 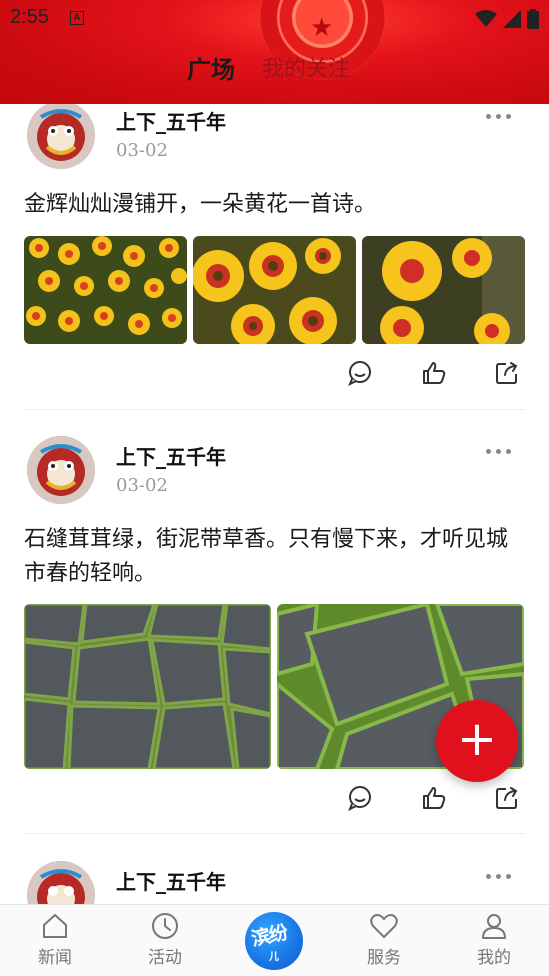 I want to click on tab-square: 广场, so click(x=211, y=70).